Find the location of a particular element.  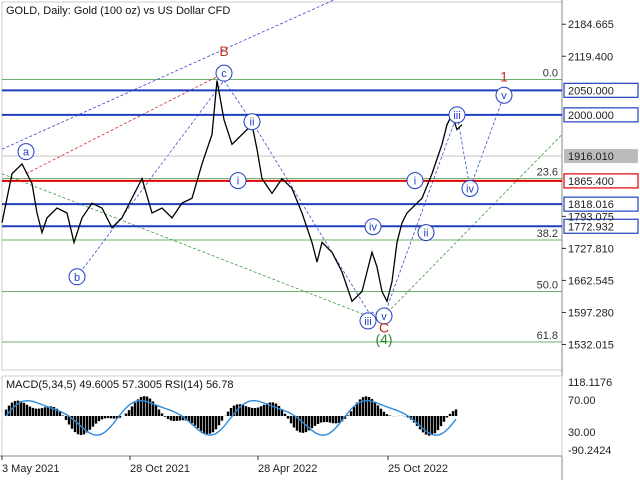

wave-label-16: 1 is located at coordinates (504, 77).